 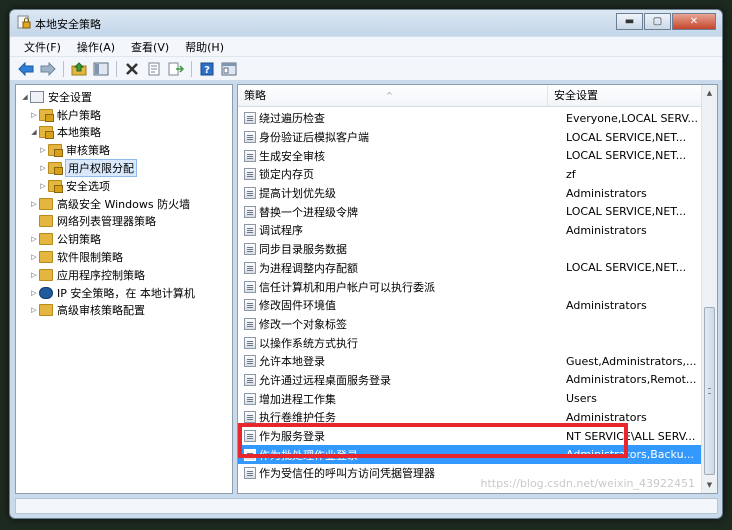 What do you see at coordinates (303, 324) in the screenshot?
I see `policy-name: 修改一个对象标签` at bounding box center [303, 324].